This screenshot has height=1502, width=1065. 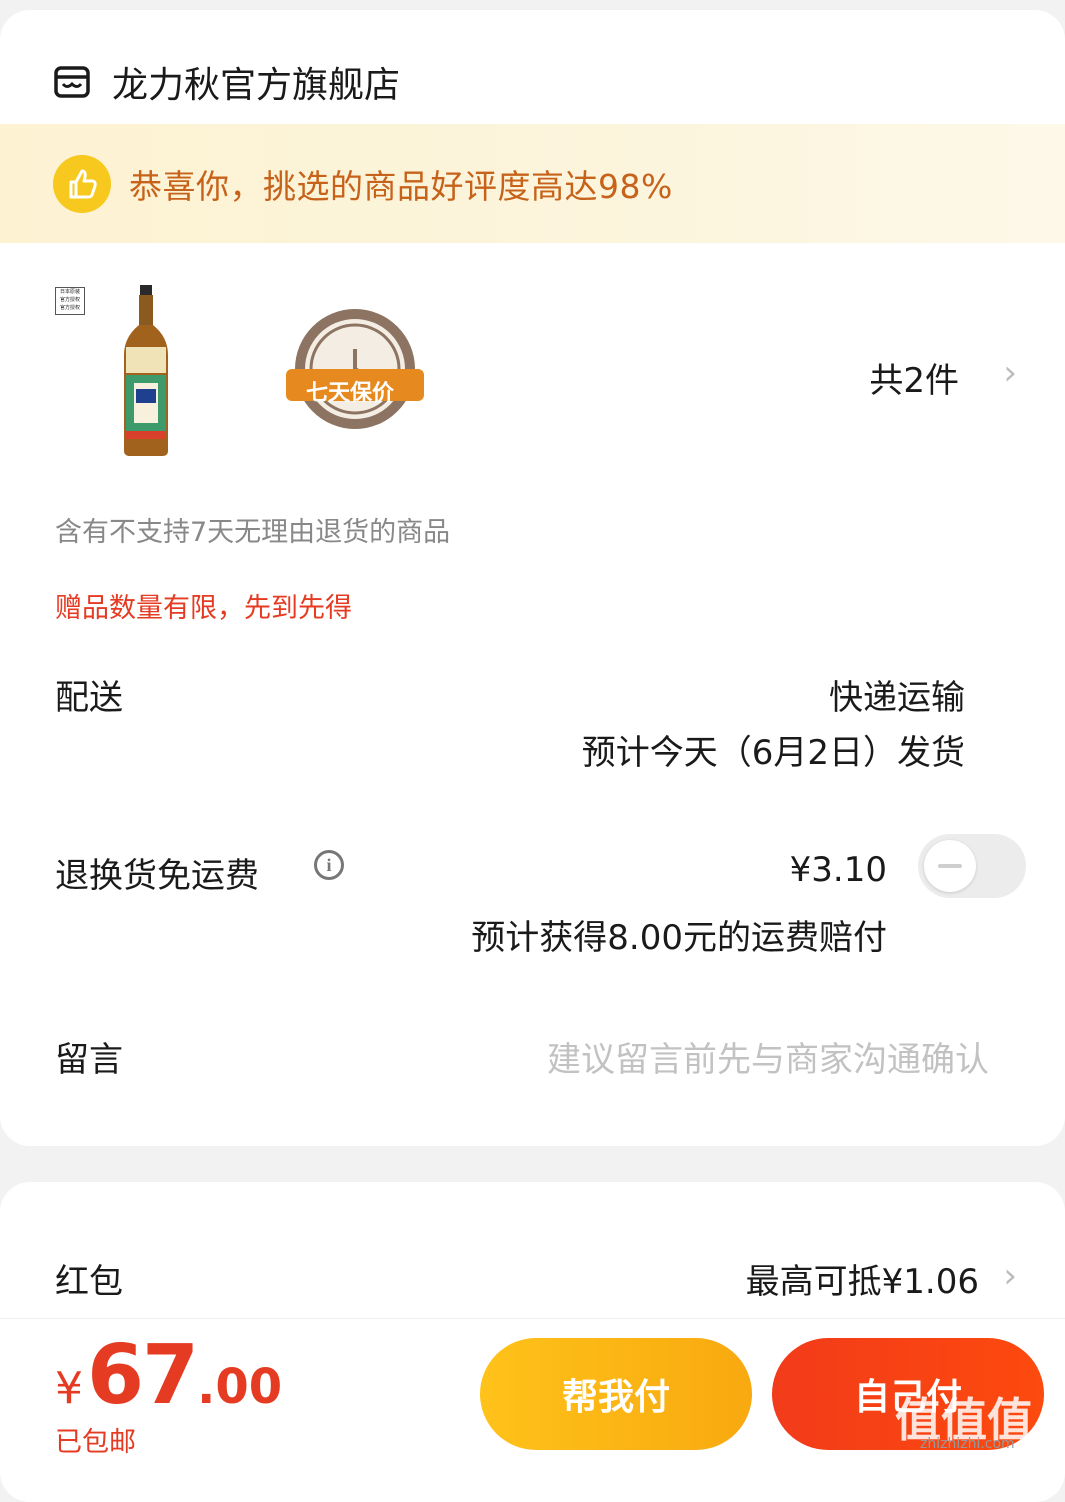 I want to click on info-icon: i, so click(x=329, y=865).